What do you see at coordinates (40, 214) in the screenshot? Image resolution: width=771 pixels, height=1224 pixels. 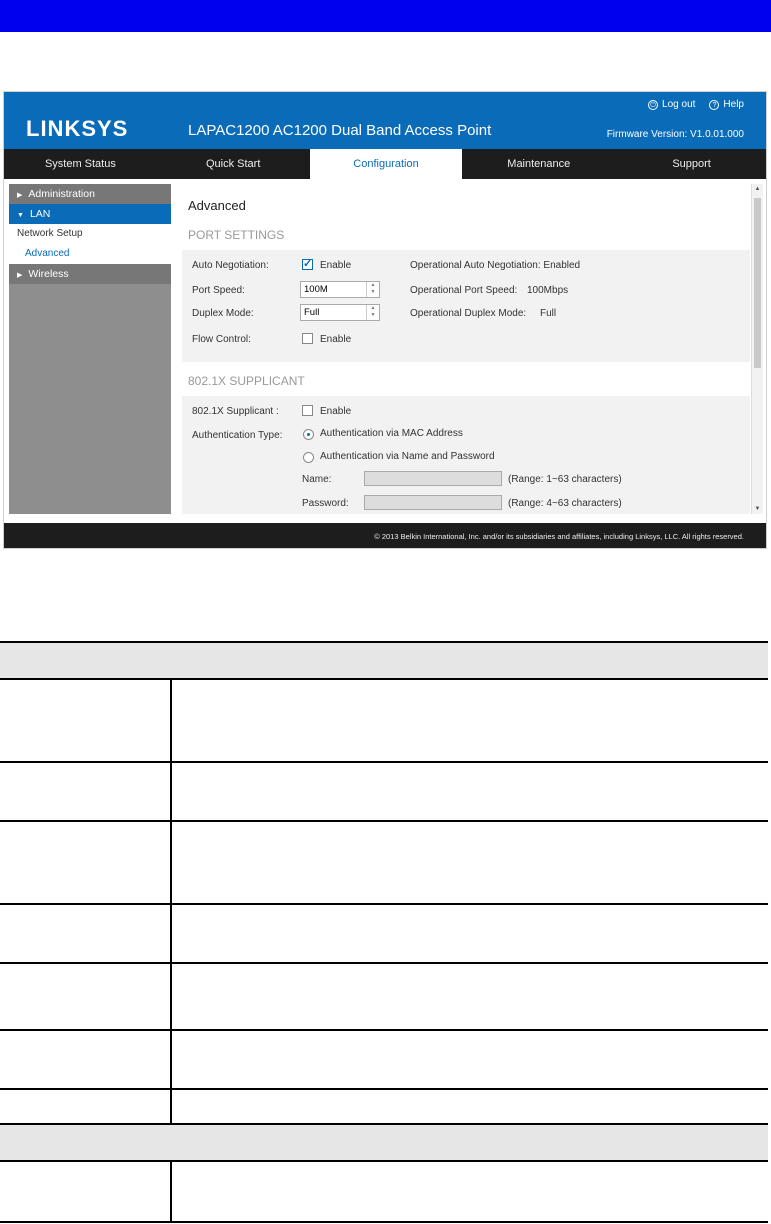 I see `sidebar-item-label: LAN` at bounding box center [40, 214].